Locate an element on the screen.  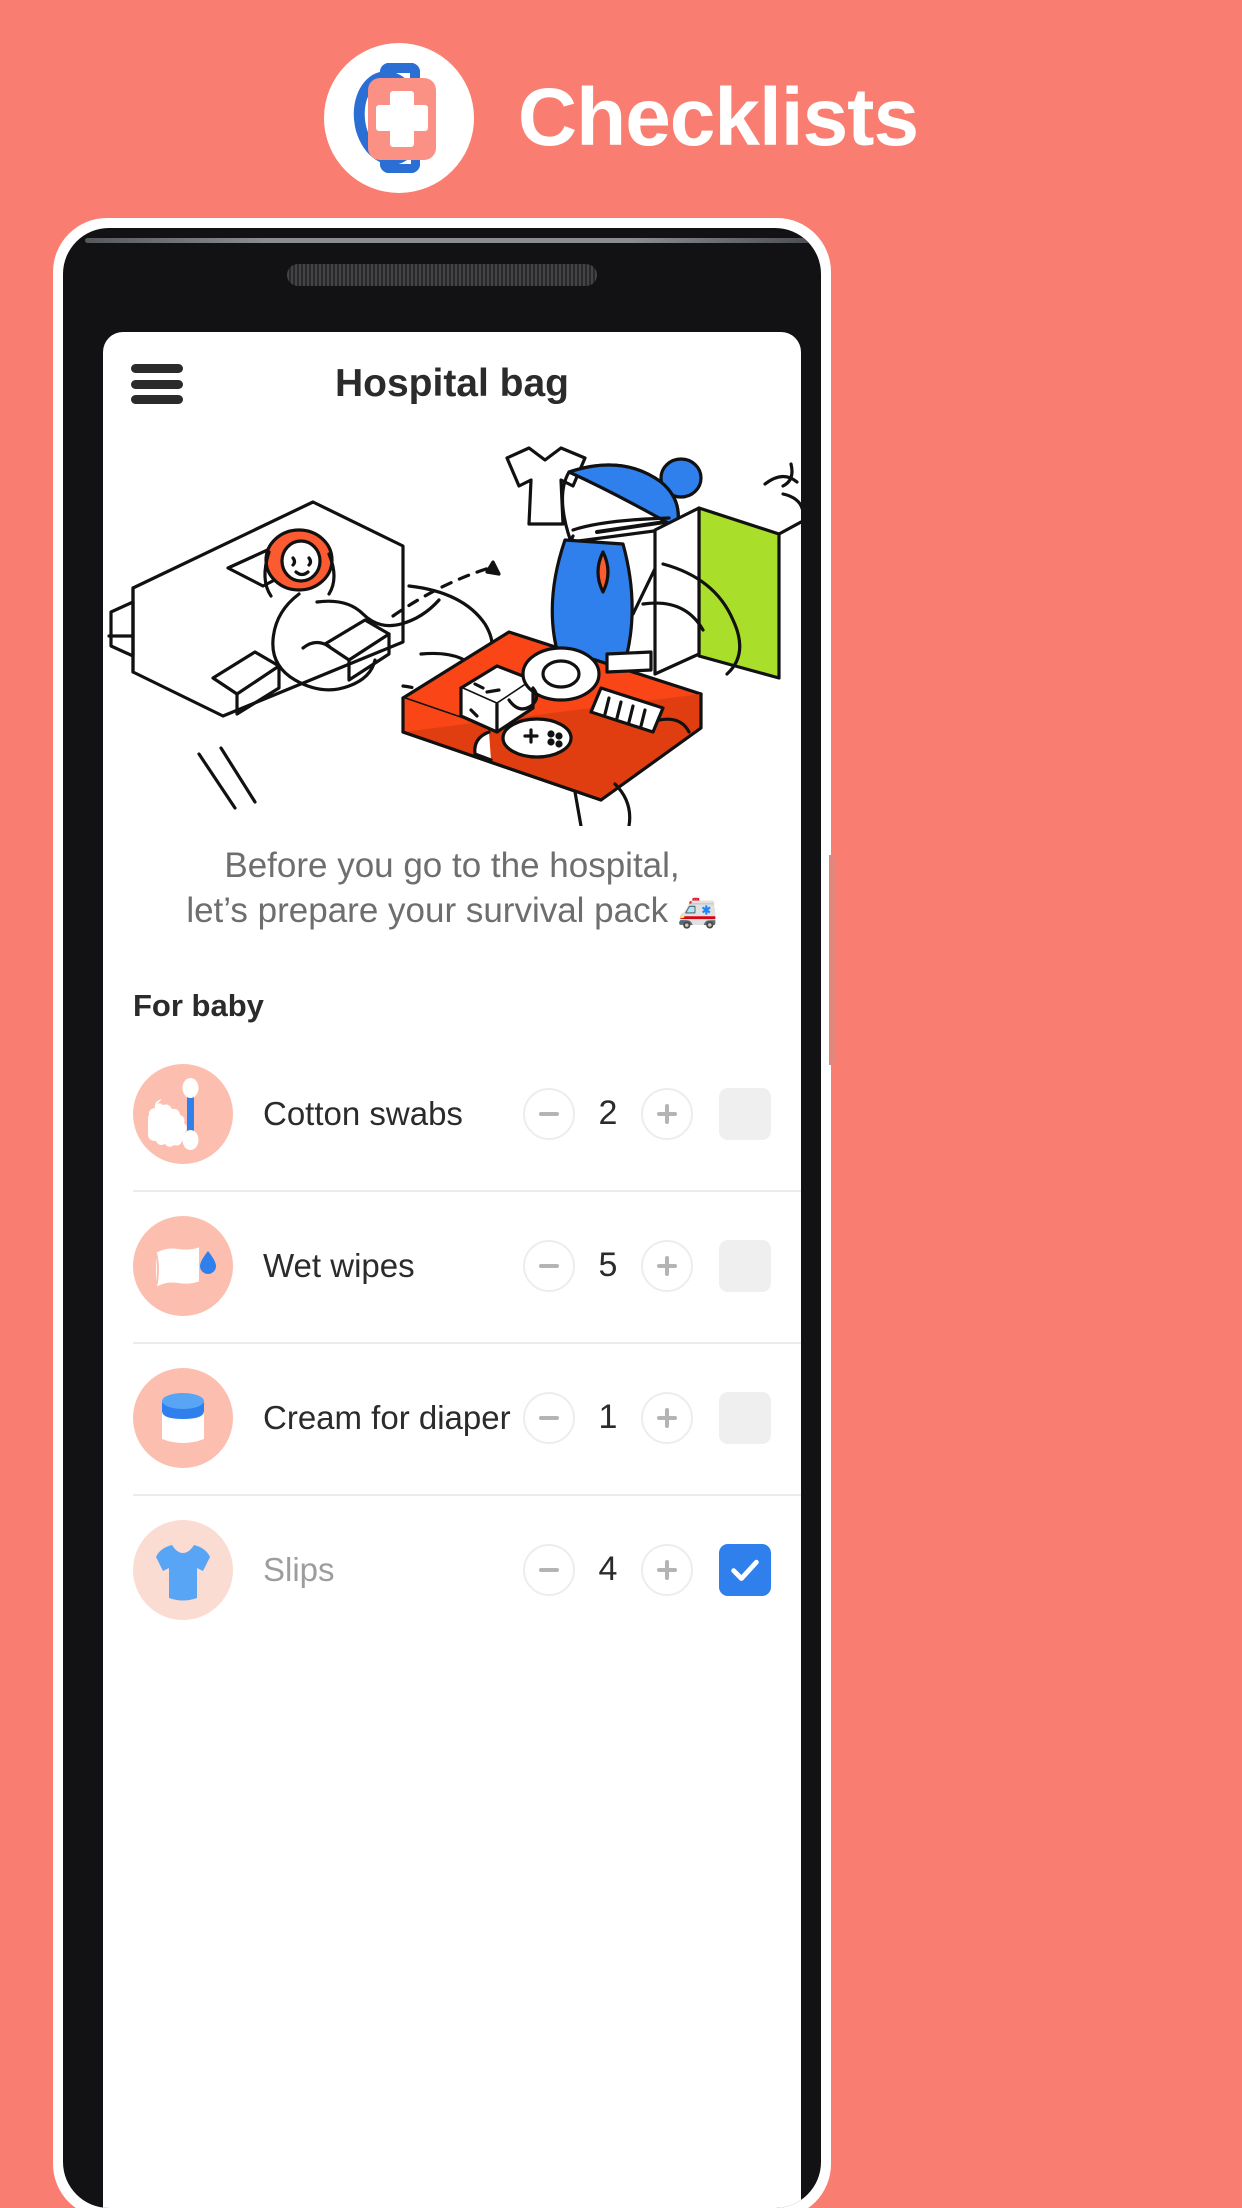
banner-title: Checklists is located at coordinates (718, 117).